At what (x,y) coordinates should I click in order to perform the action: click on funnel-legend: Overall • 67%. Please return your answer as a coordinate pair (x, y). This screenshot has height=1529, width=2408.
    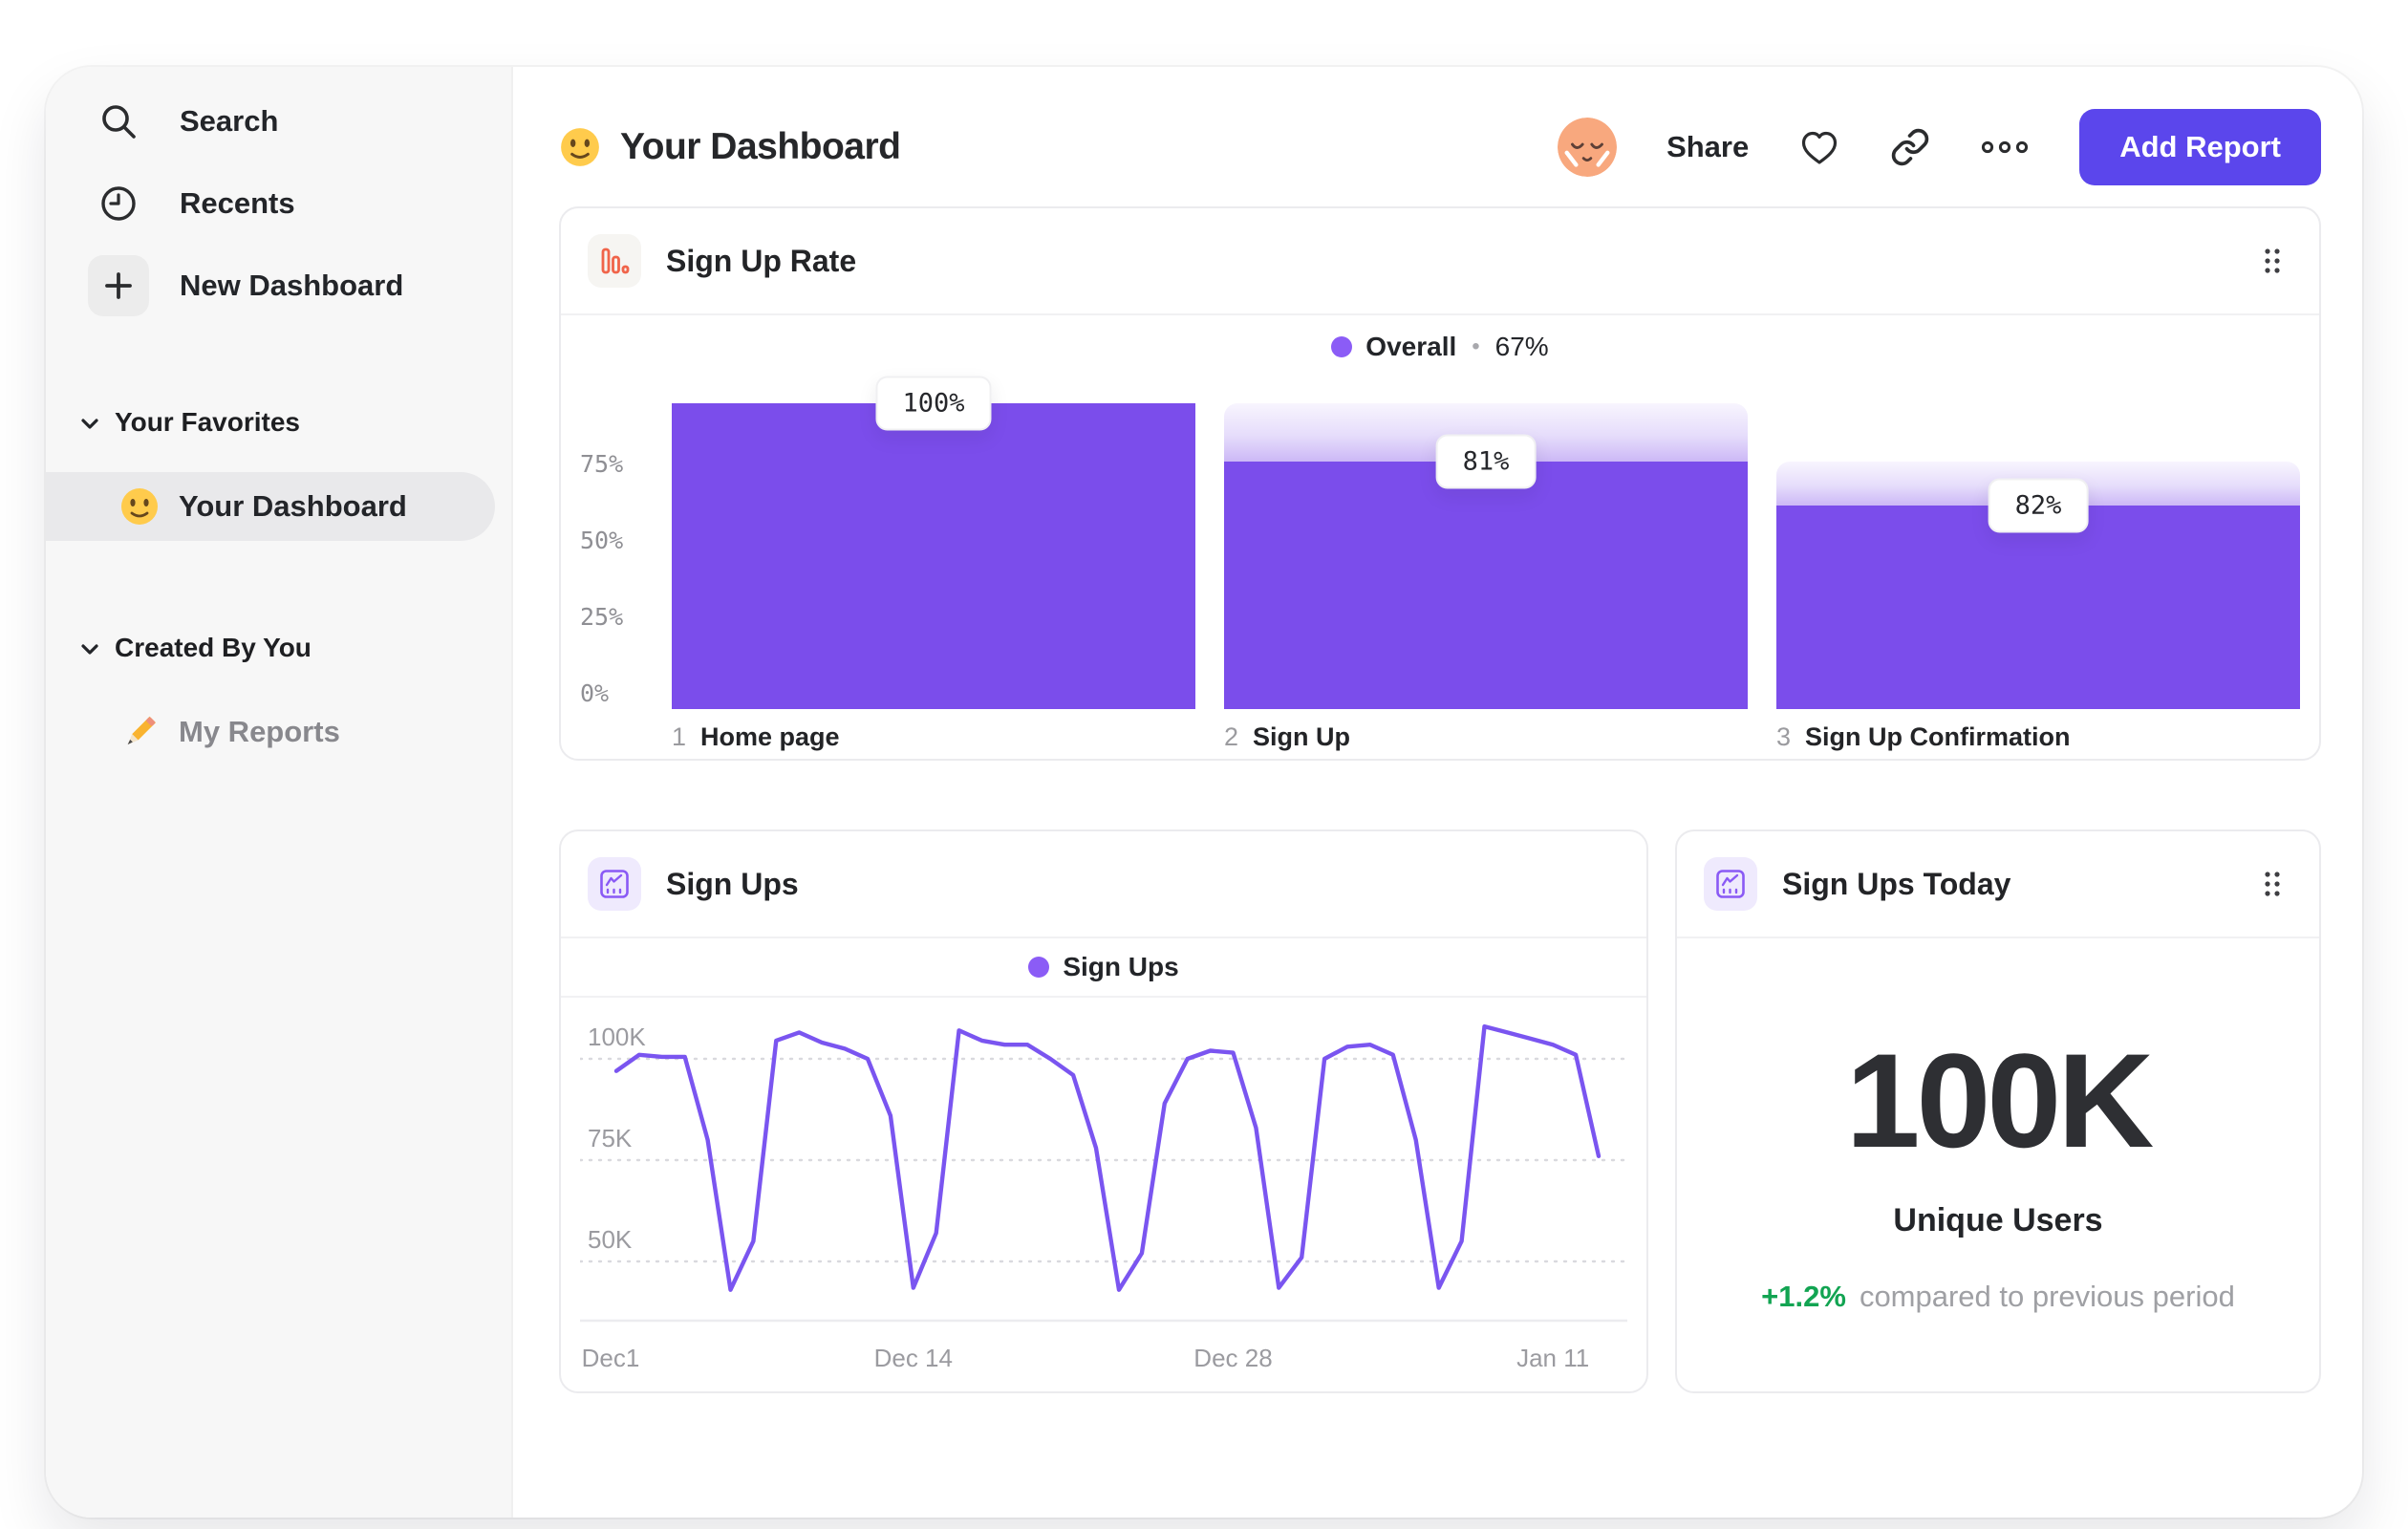
    Looking at the image, I should click on (1440, 347).